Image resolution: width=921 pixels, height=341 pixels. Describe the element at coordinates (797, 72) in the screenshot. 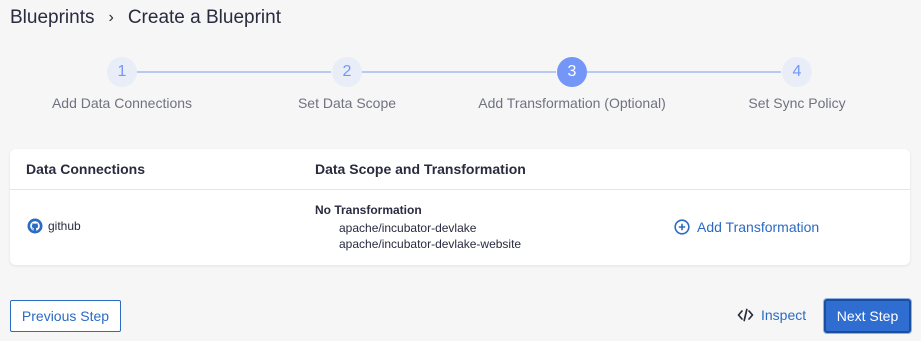

I see `step-4-indicator: 4` at that location.